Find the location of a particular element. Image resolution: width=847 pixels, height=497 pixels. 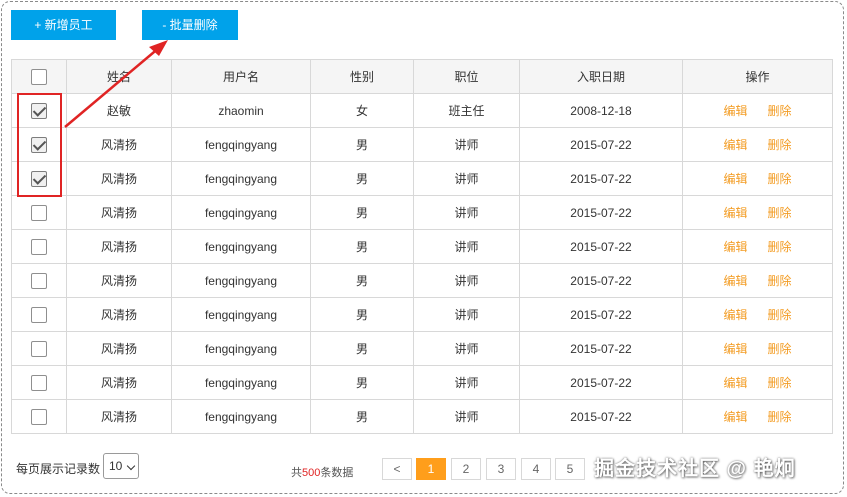

select-all-checkbox-icon is located at coordinates (39, 76).